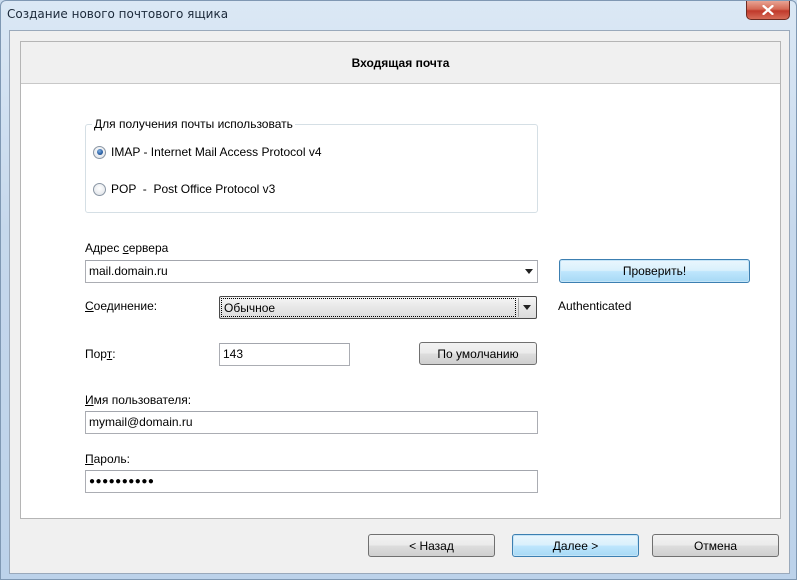 This screenshot has height=580, width=797. What do you see at coordinates (142, 400) in the screenshot?
I see `username-label-rest: мя пользователя:` at bounding box center [142, 400].